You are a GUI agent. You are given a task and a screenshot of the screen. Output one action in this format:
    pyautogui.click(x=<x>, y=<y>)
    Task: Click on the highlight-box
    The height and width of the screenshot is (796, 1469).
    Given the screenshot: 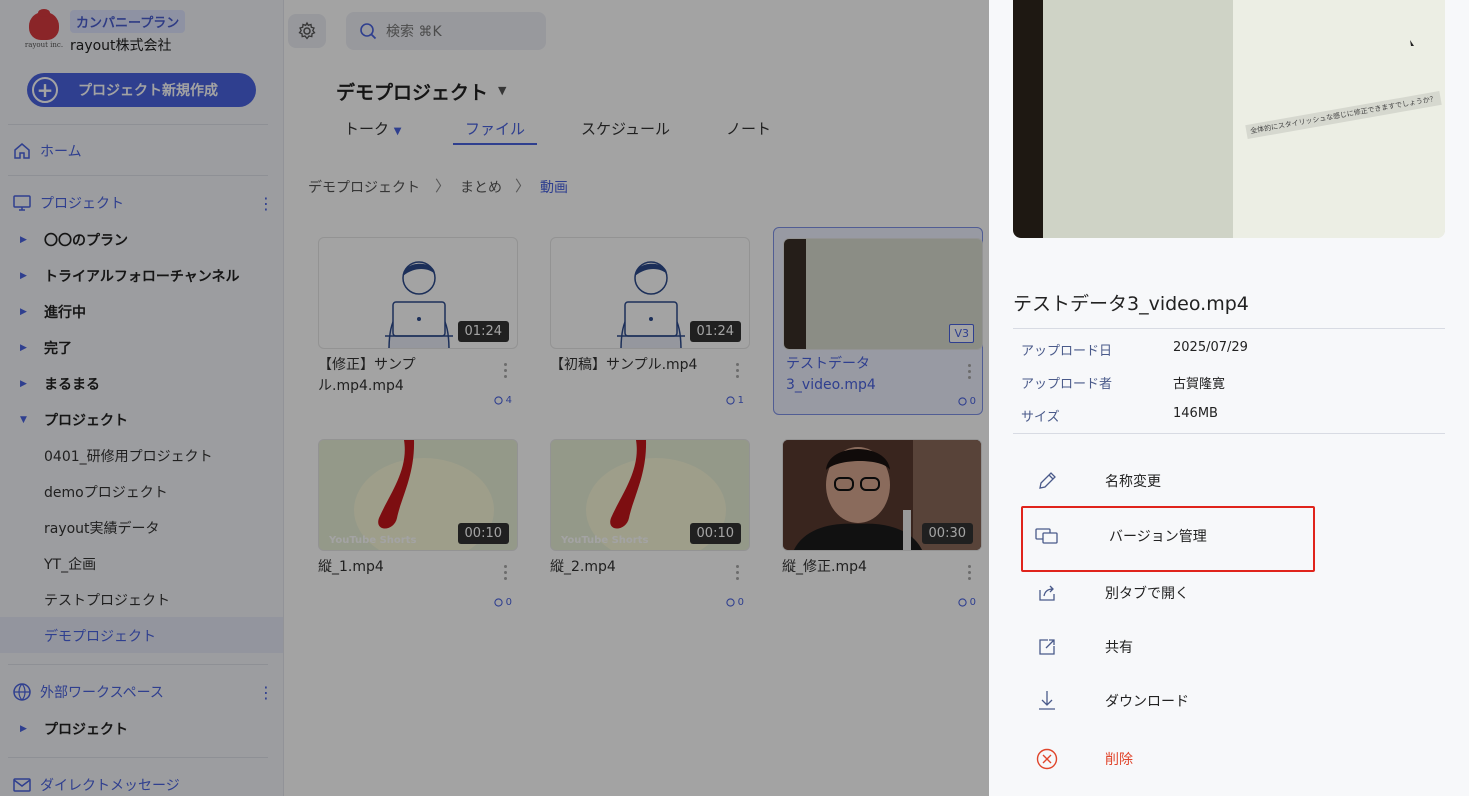 What is the action you would take?
    pyautogui.click(x=1168, y=539)
    